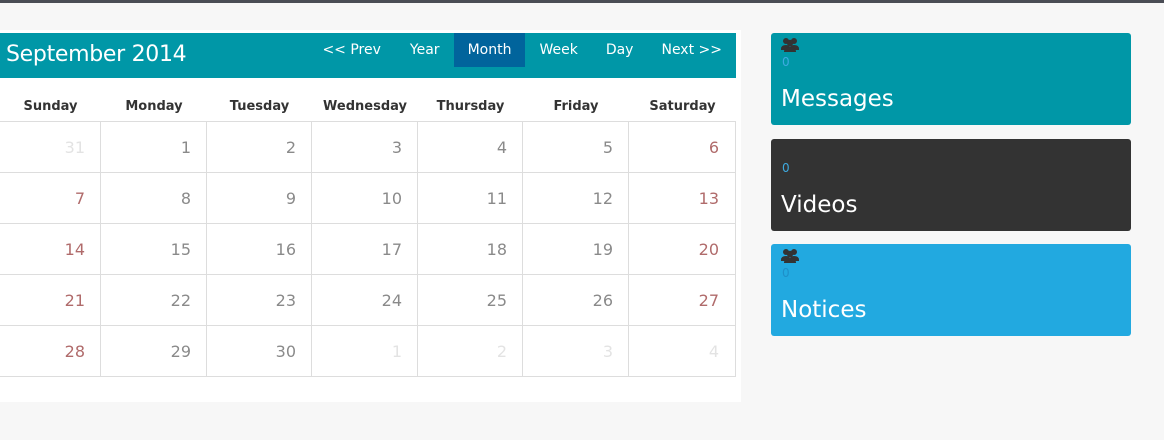 This screenshot has height=440, width=1164. I want to click on week-view-button: Week, so click(558, 50).